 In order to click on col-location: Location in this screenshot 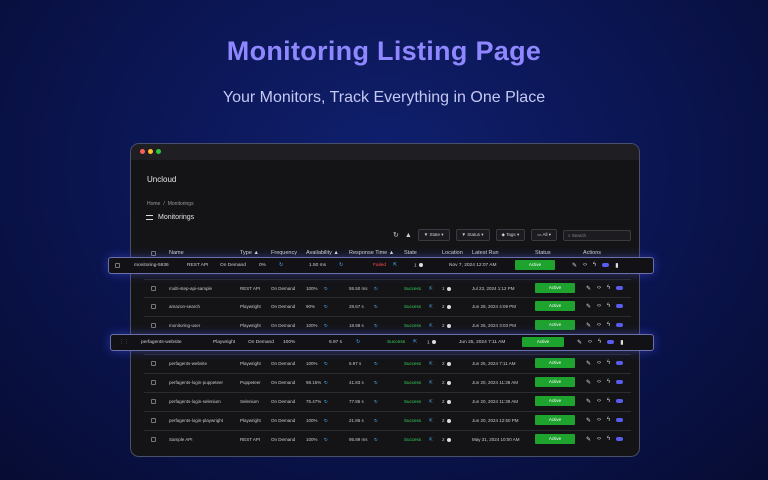, I will do `click(452, 253)`.